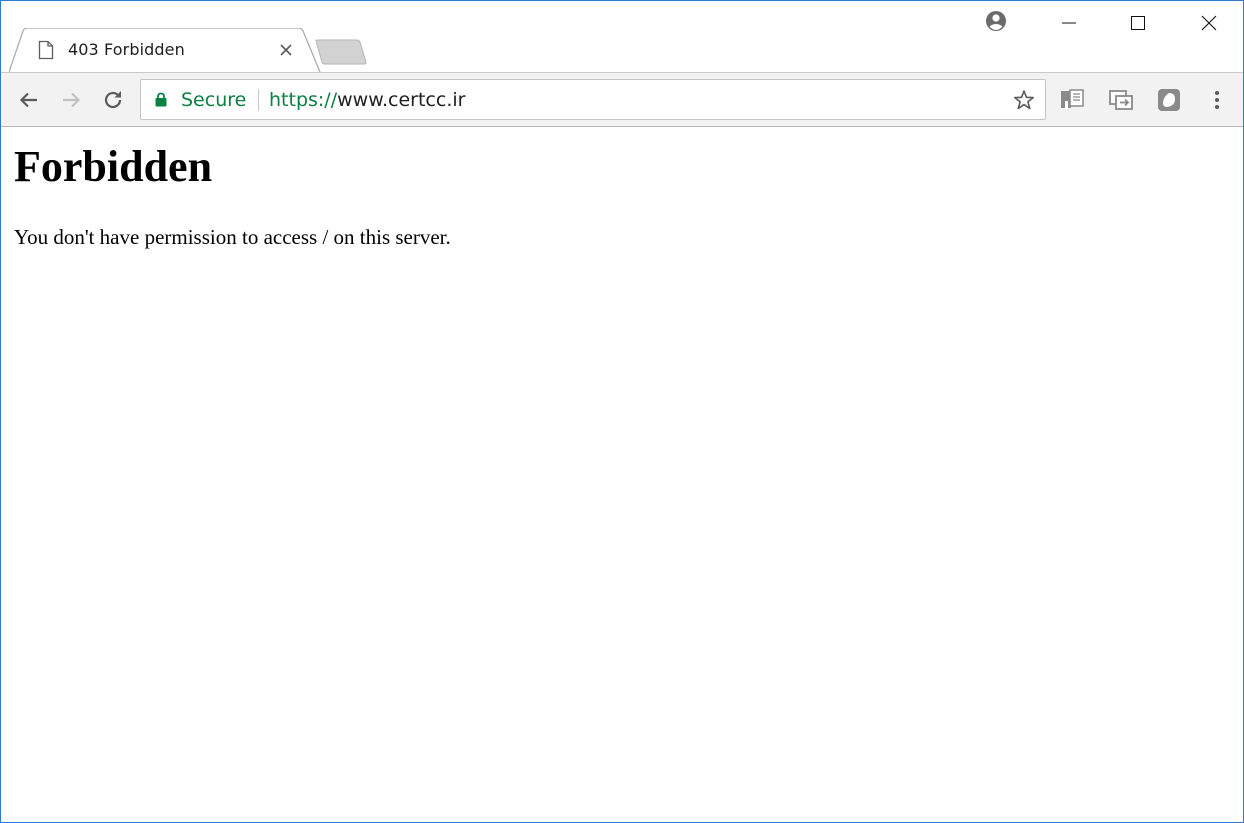  I want to click on url-text: https://www.certcc.ir, so click(367, 100).